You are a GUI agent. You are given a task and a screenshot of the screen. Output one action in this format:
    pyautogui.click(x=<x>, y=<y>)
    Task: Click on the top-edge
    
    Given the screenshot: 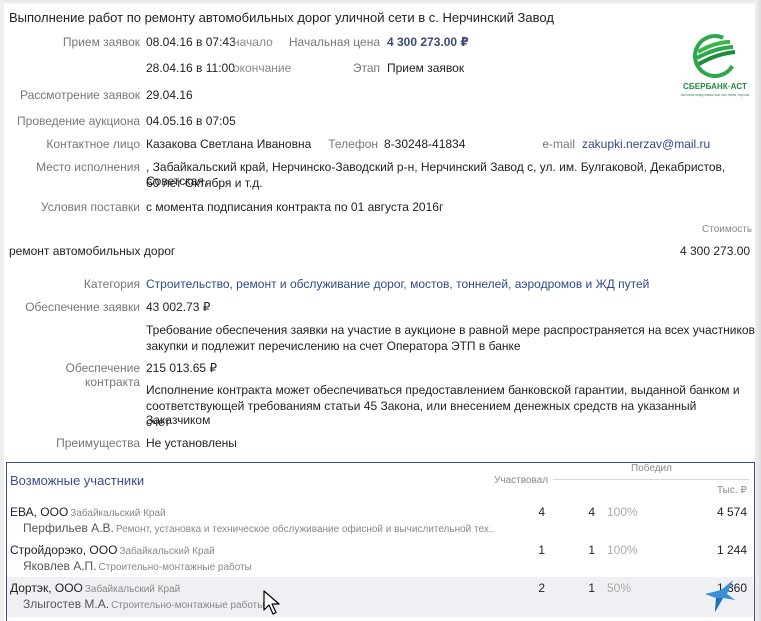 What is the action you would take?
    pyautogui.click(x=380, y=2)
    